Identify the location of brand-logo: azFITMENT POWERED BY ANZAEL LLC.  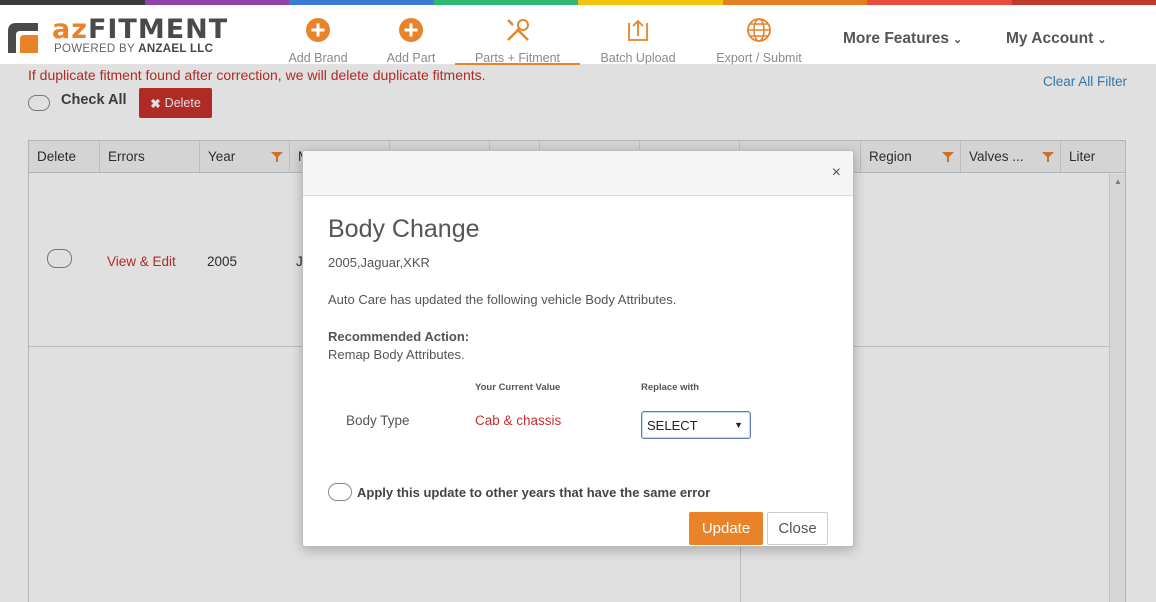
(116, 38).